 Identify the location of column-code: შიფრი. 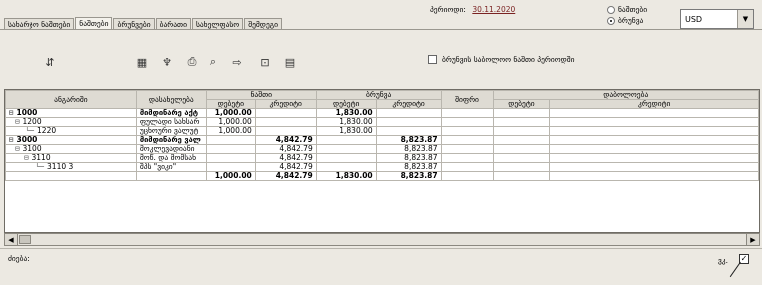
(467, 99).